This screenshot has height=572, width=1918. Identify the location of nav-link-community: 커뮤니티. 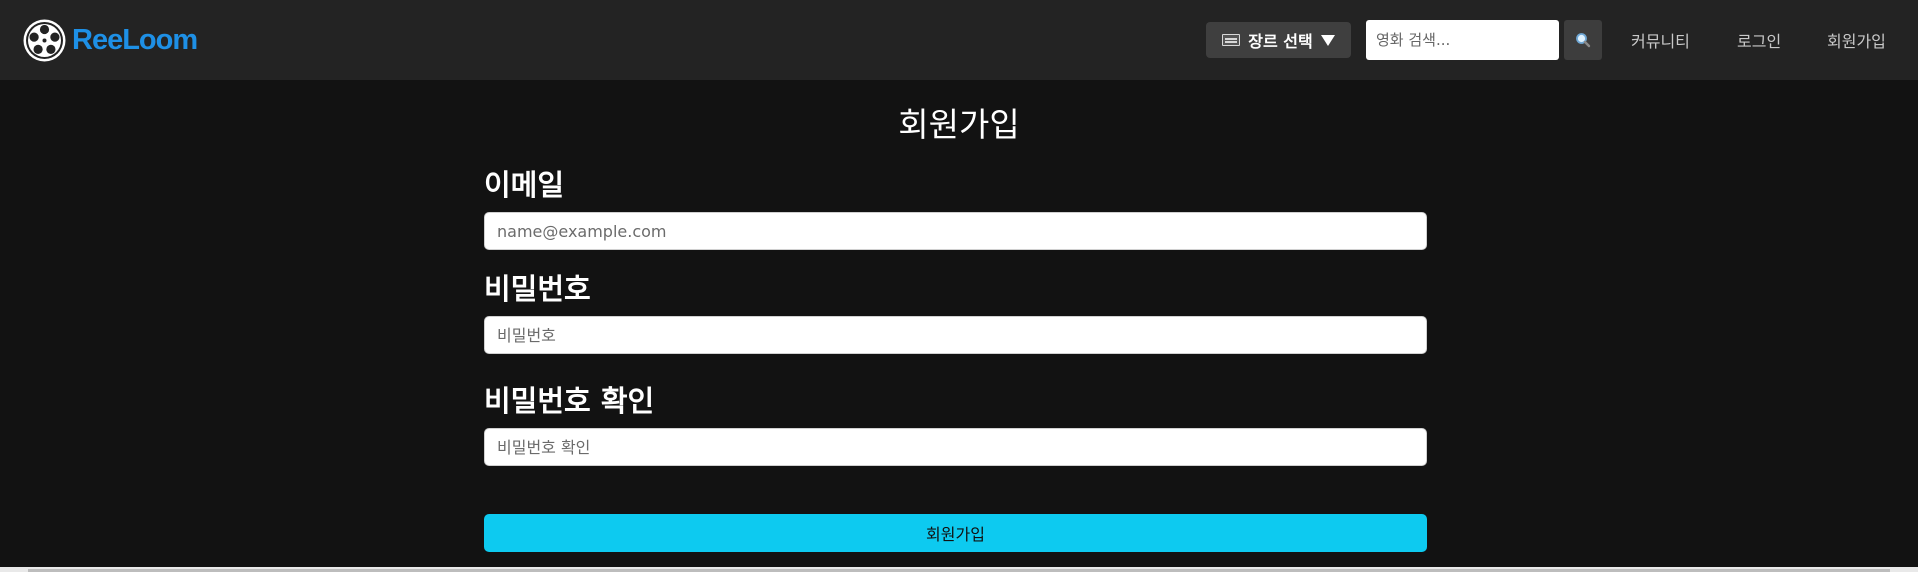
(1660, 40).